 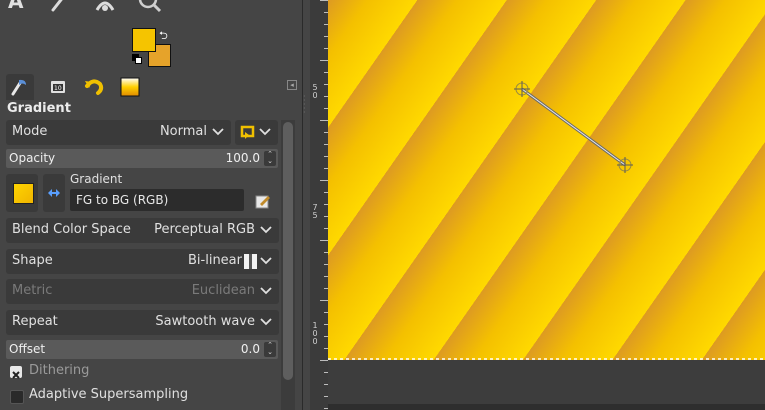 I want to click on shape-value: Bi-linear, so click(x=215, y=260).